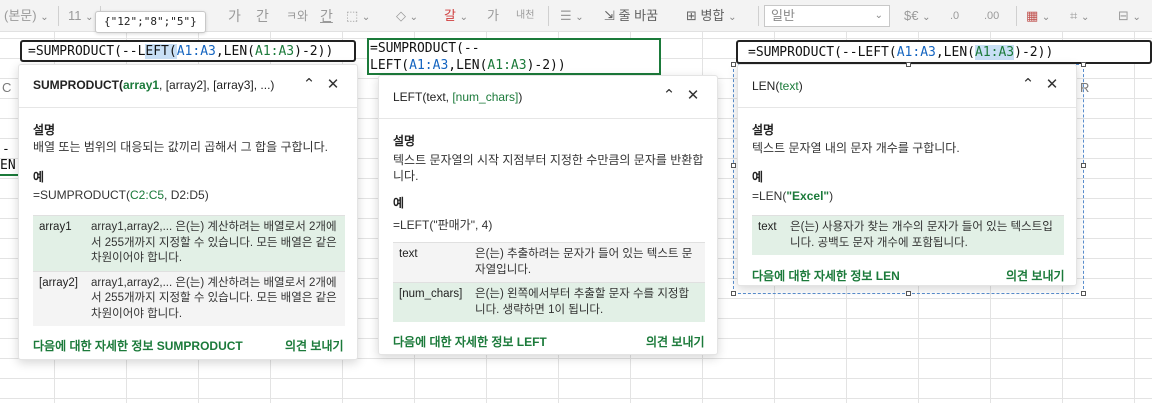 The width and height of the screenshot is (1152, 403). I want to click on evaluated-value-hint: {"12";"8";"5"}, so click(150, 22).